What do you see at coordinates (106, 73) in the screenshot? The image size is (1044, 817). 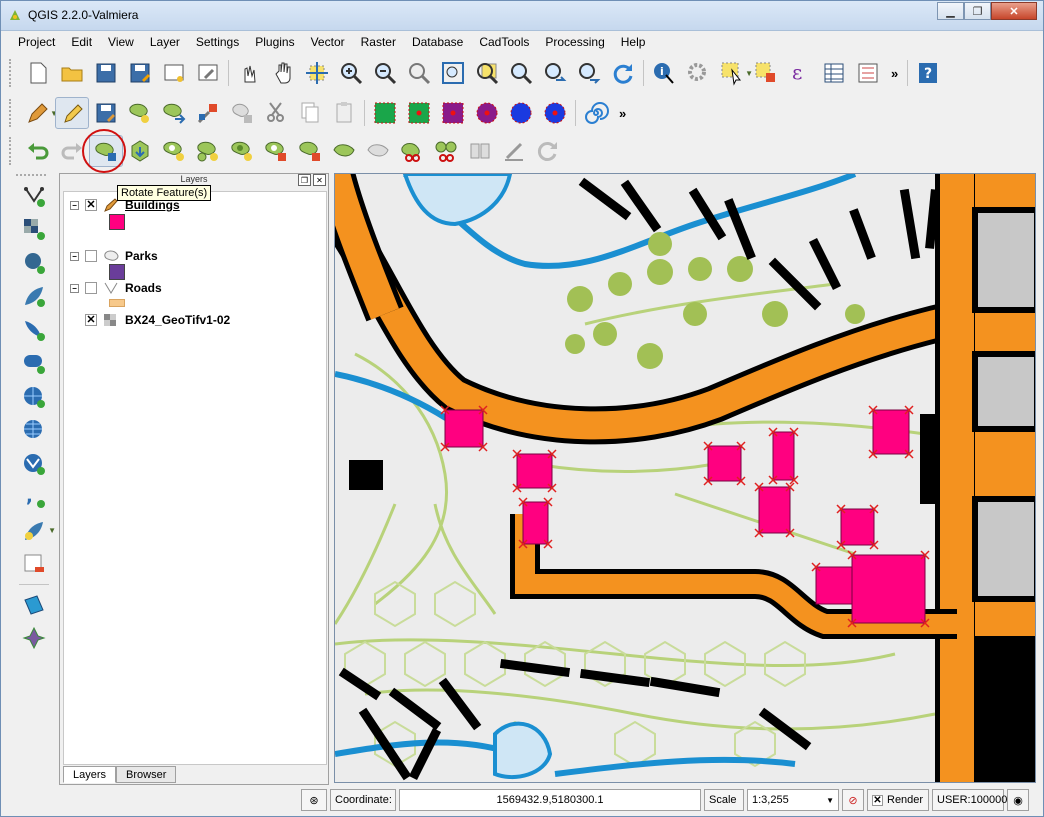 I see `save-project-button` at bounding box center [106, 73].